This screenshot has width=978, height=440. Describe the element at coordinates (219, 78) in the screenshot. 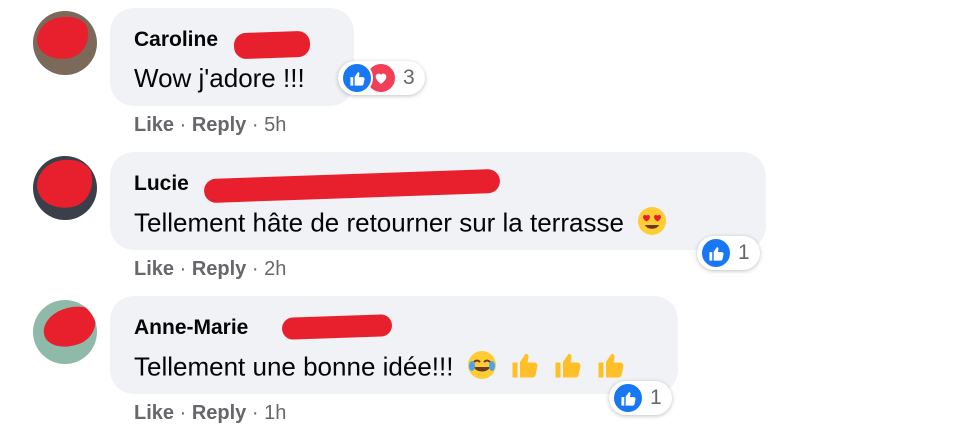

I see `comment-text: Wow j'adore !!!` at that location.